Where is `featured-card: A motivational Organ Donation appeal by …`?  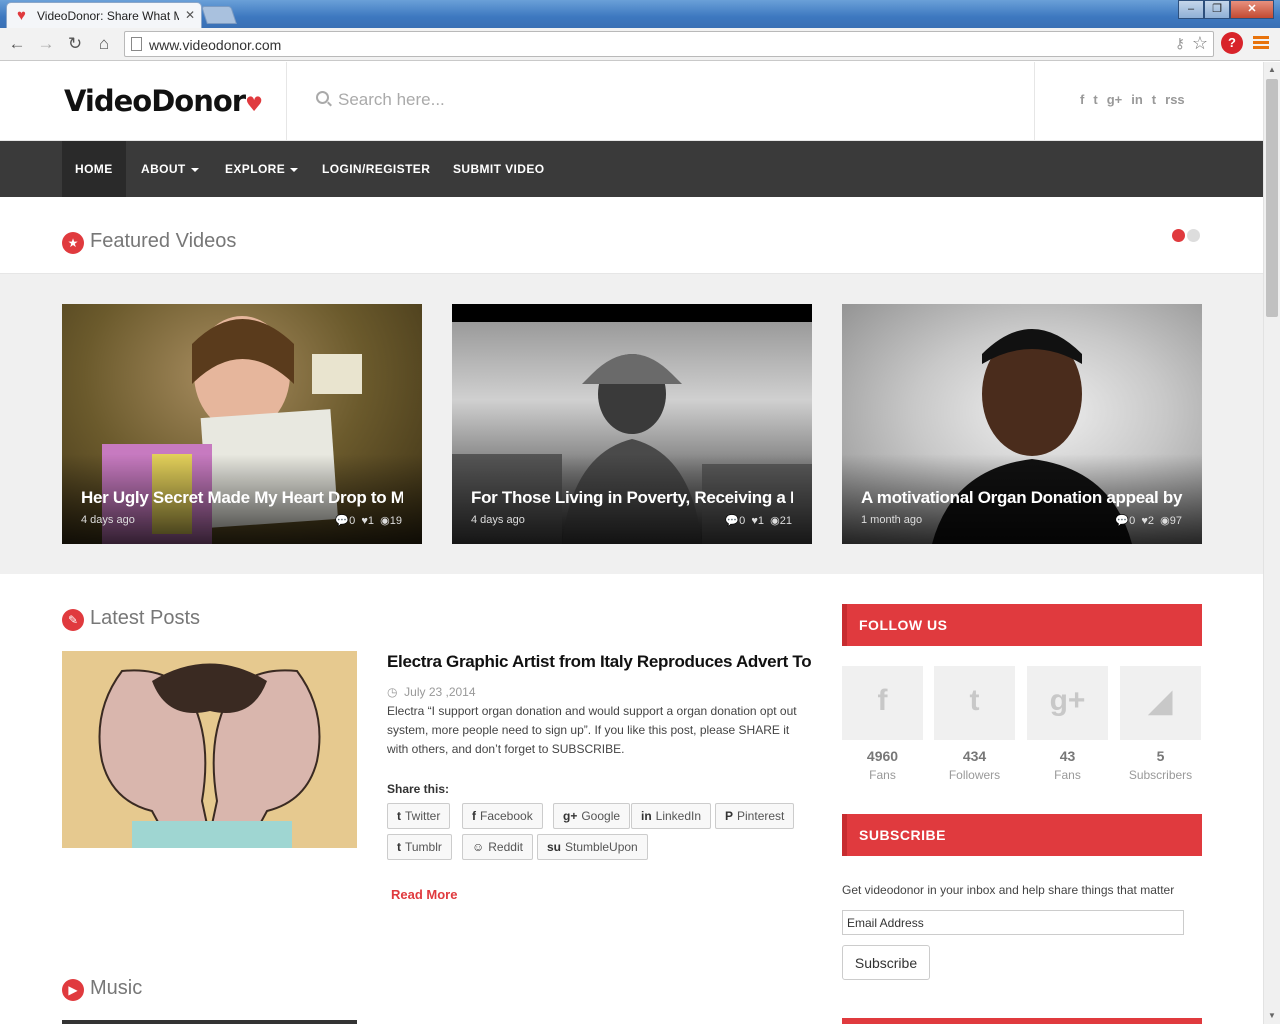
featured-card: A motivational Organ Donation appeal by … is located at coordinates (1022, 424).